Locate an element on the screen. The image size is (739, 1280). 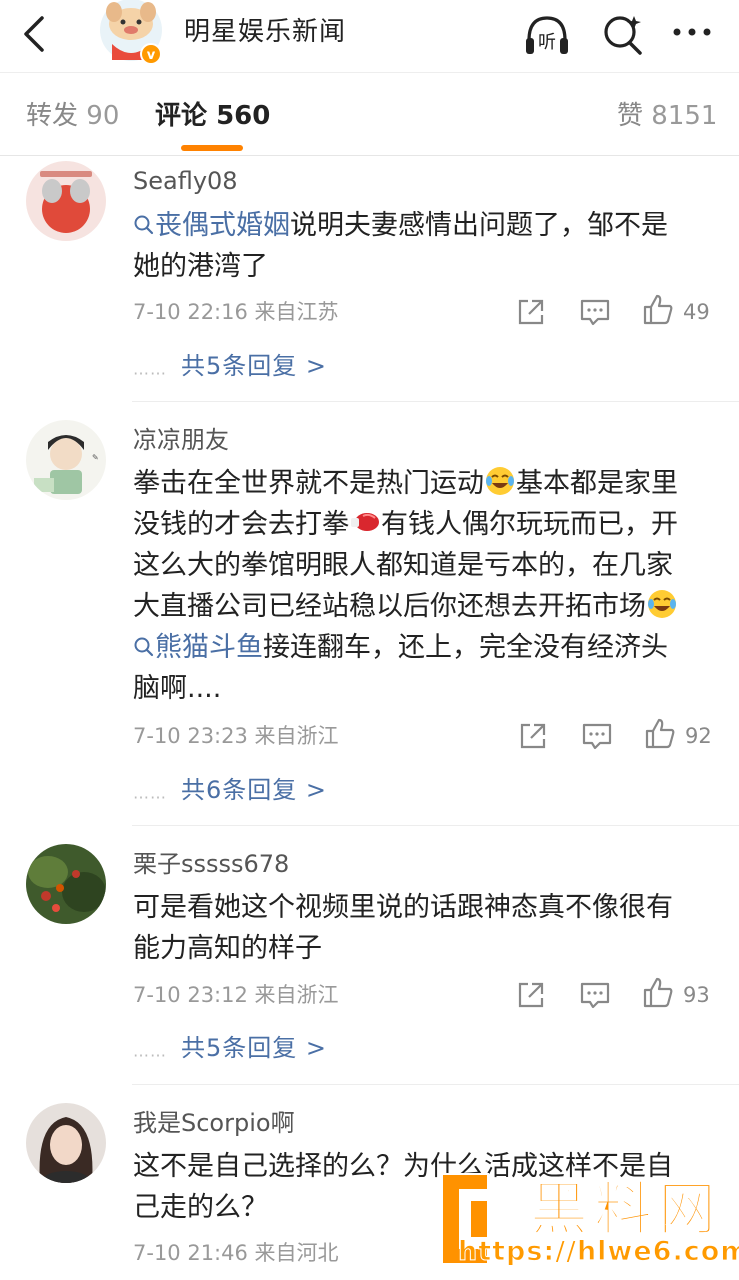
username: Seafly08 is located at coordinates (185, 181).